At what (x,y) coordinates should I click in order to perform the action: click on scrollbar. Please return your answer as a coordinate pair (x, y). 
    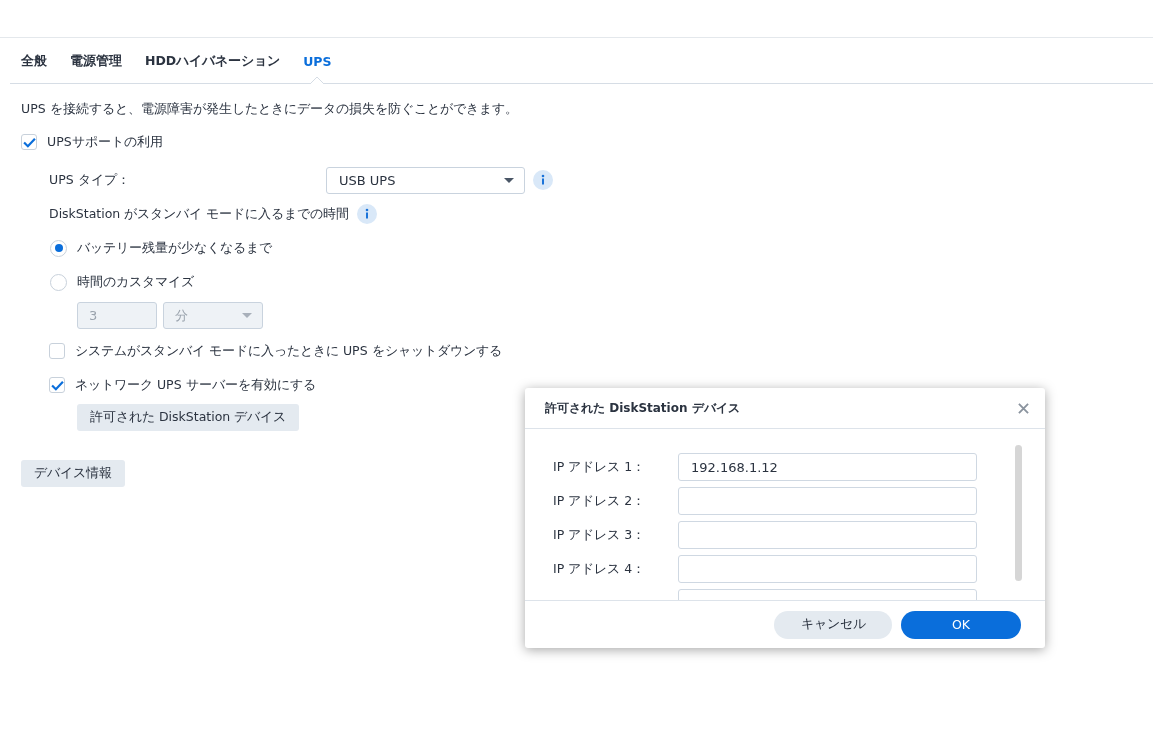
    Looking at the image, I should click on (1018, 513).